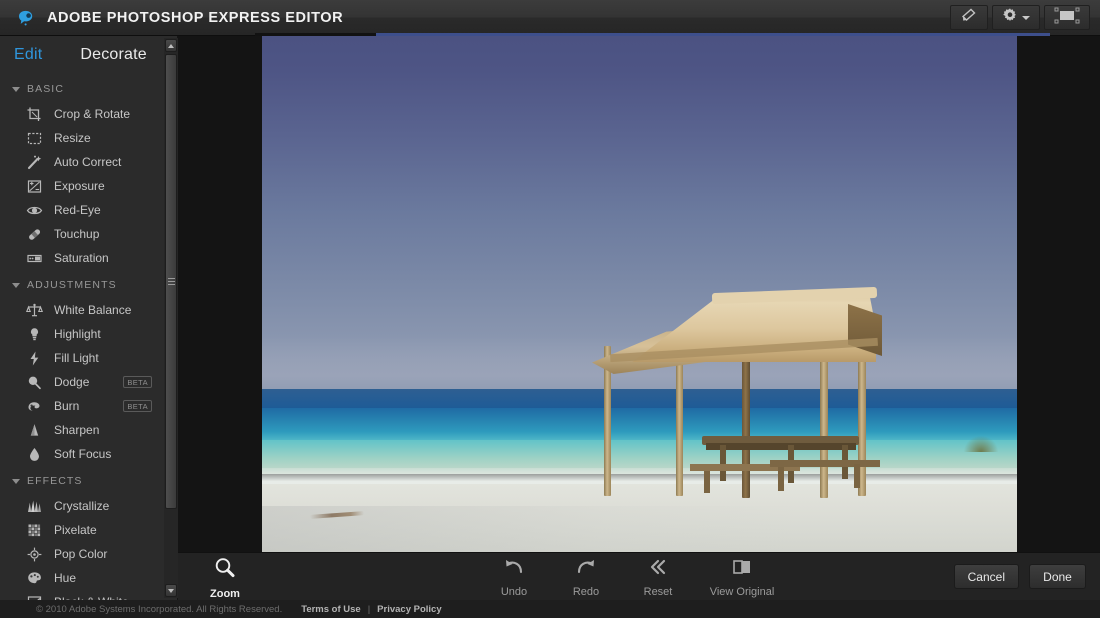 This screenshot has width=1100, height=618. I want to click on view-original-button: View Original, so click(742, 577).